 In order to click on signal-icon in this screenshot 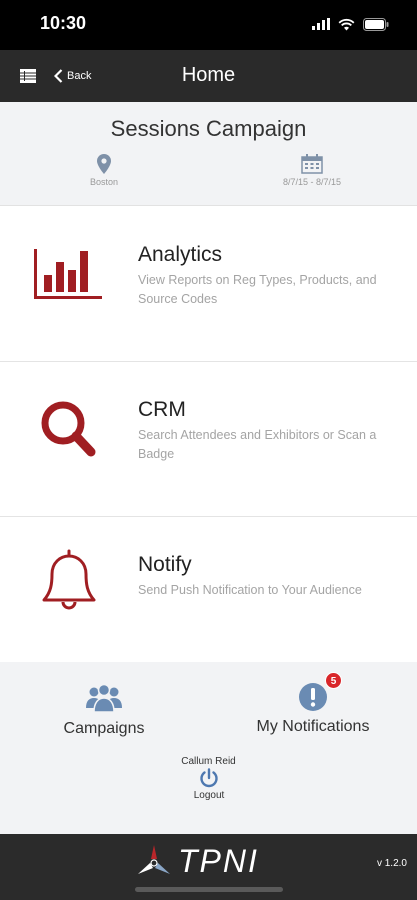, I will do `click(321, 24)`.